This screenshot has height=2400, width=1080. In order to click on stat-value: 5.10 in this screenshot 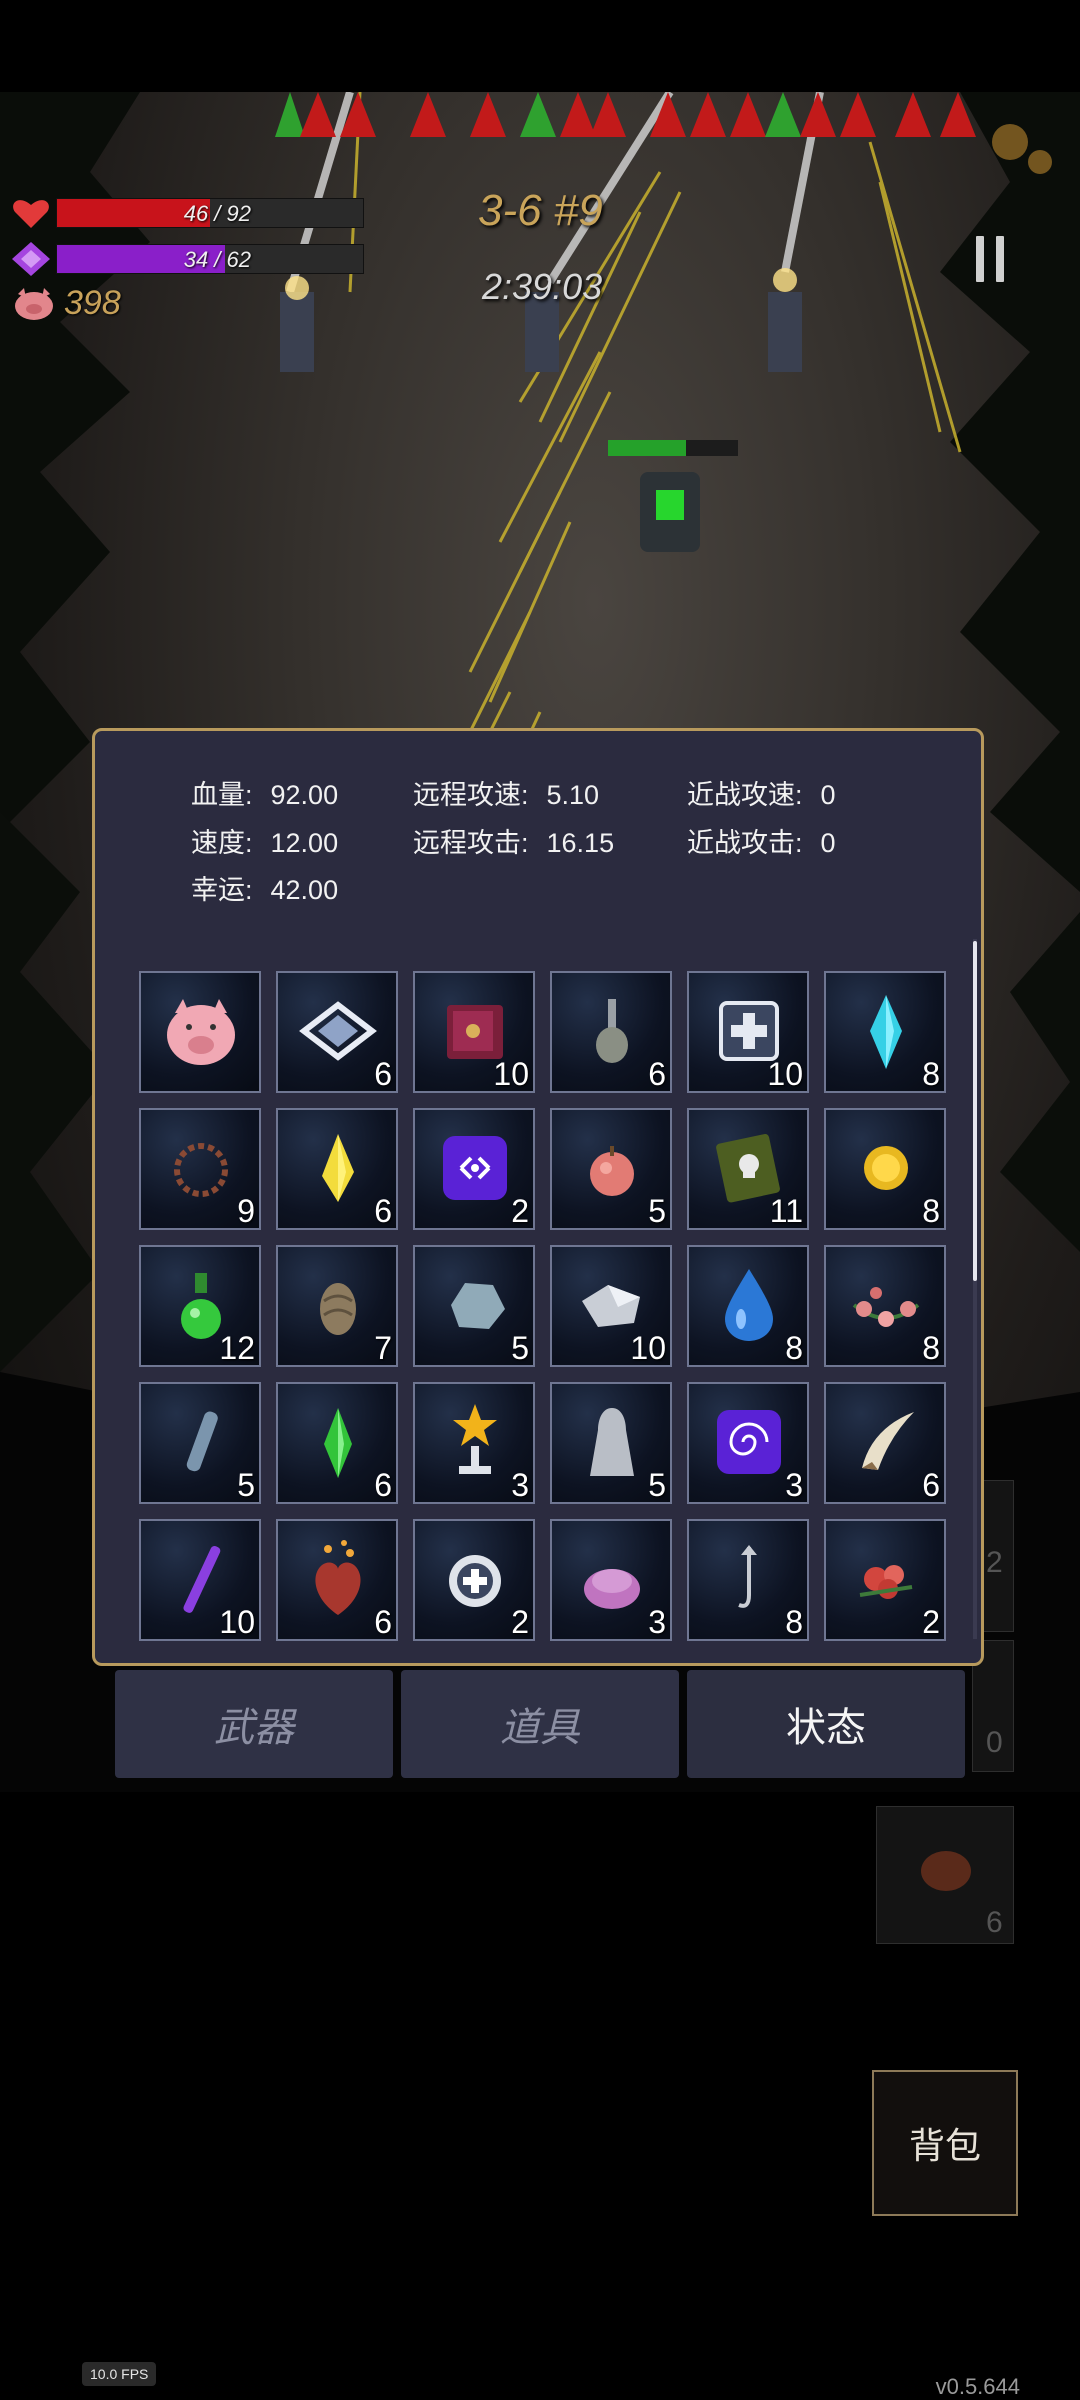, I will do `click(573, 795)`.